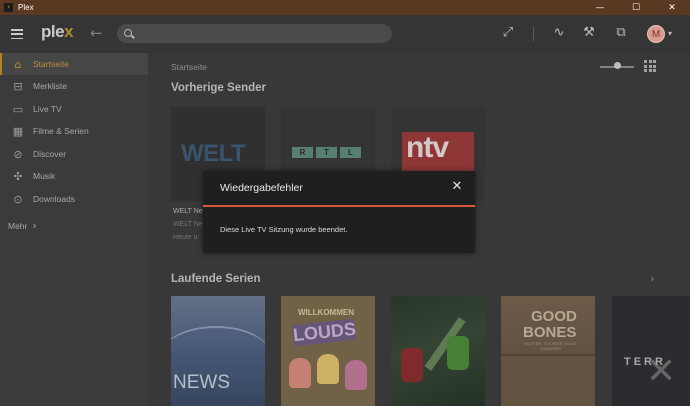  Describe the element at coordinates (261, 188) in the screenshot. I see `dialog-title: Wiedergabefehler` at that location.